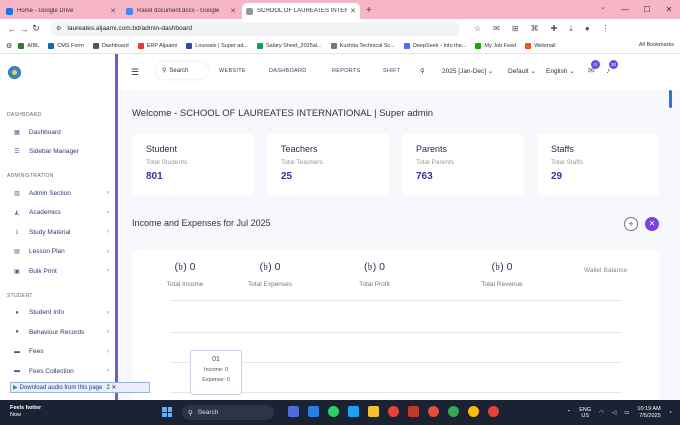 The image size is (680, 425). I want to click on maximize-button: ☐, so click(647, 9).